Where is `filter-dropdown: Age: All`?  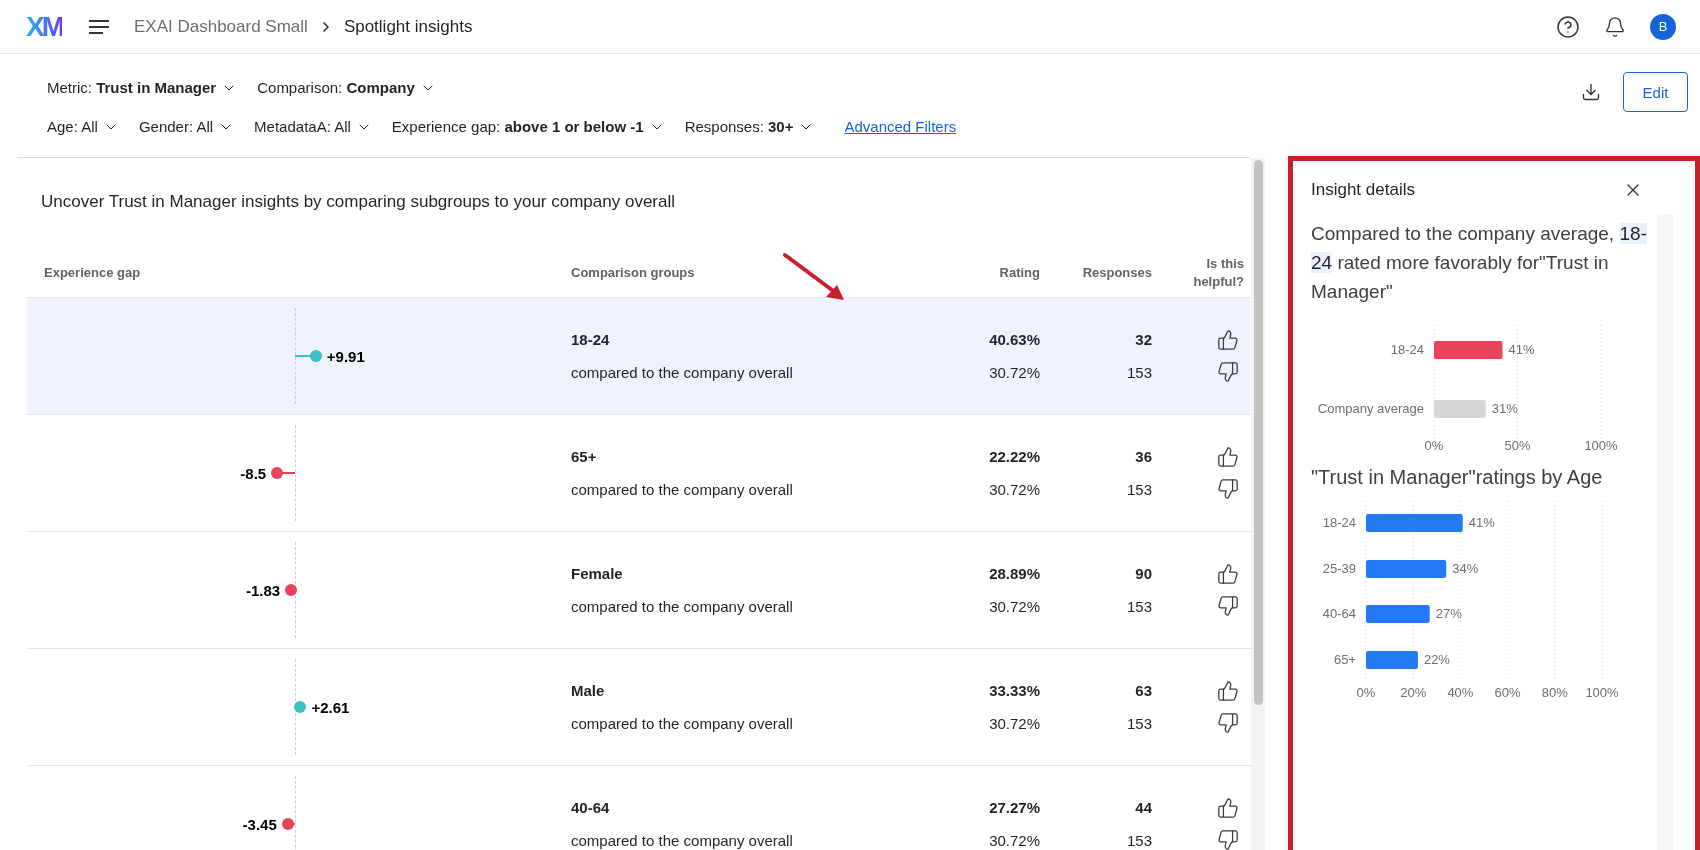
filter-dropdown: Age: All is located at coordinates (83, 126).